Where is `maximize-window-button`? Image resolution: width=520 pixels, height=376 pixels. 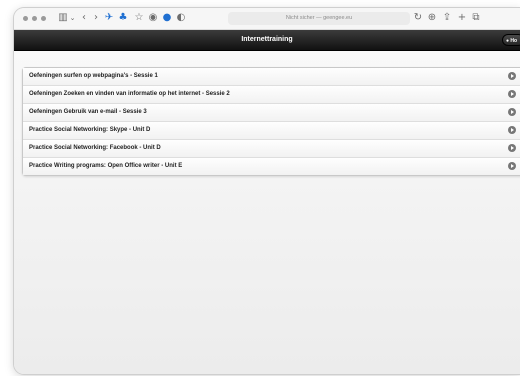 maximize-window-button is located at coordinates (43, 18).